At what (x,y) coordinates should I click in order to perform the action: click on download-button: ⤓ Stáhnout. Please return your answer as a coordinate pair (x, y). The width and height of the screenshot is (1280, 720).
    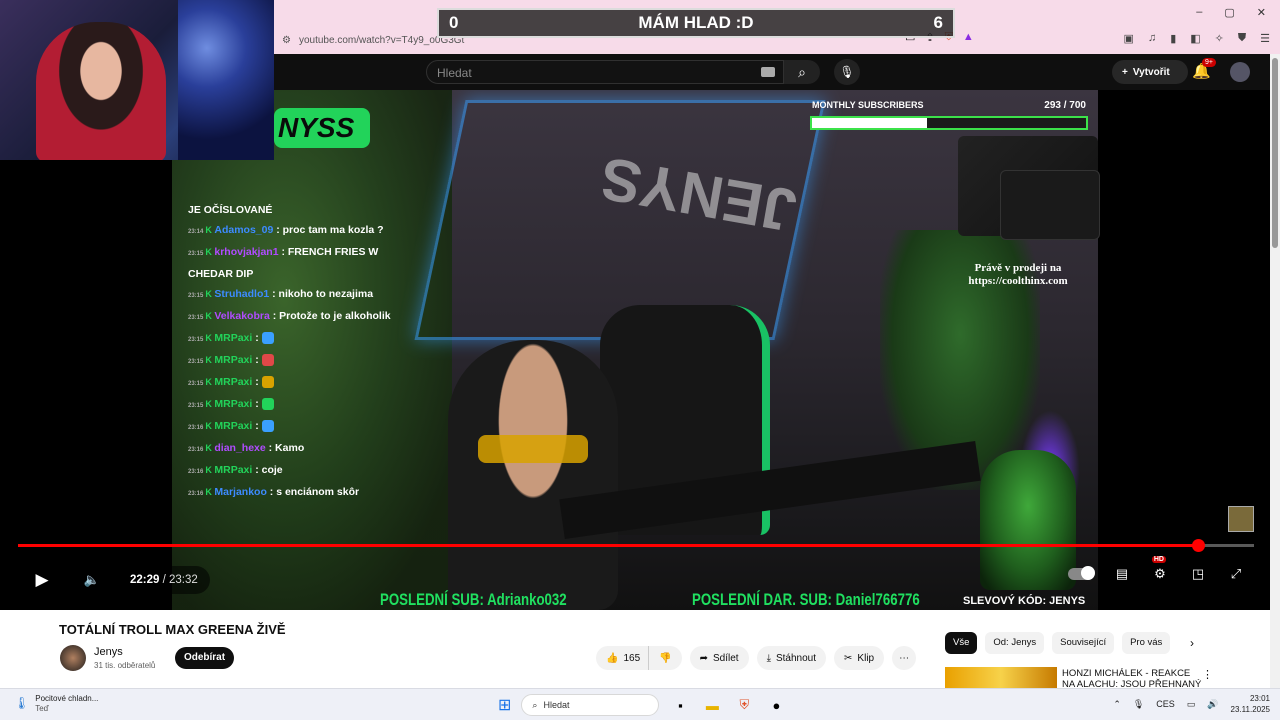
    Looking at the image, I should click on (791, 658).